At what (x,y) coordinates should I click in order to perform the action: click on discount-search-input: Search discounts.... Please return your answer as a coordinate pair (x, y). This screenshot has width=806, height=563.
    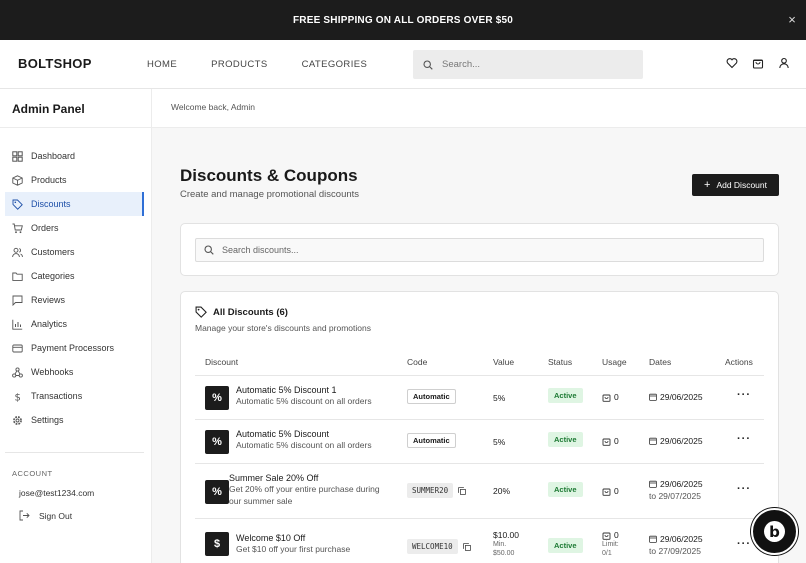
    Looking at the image, I should click on (479, 250).